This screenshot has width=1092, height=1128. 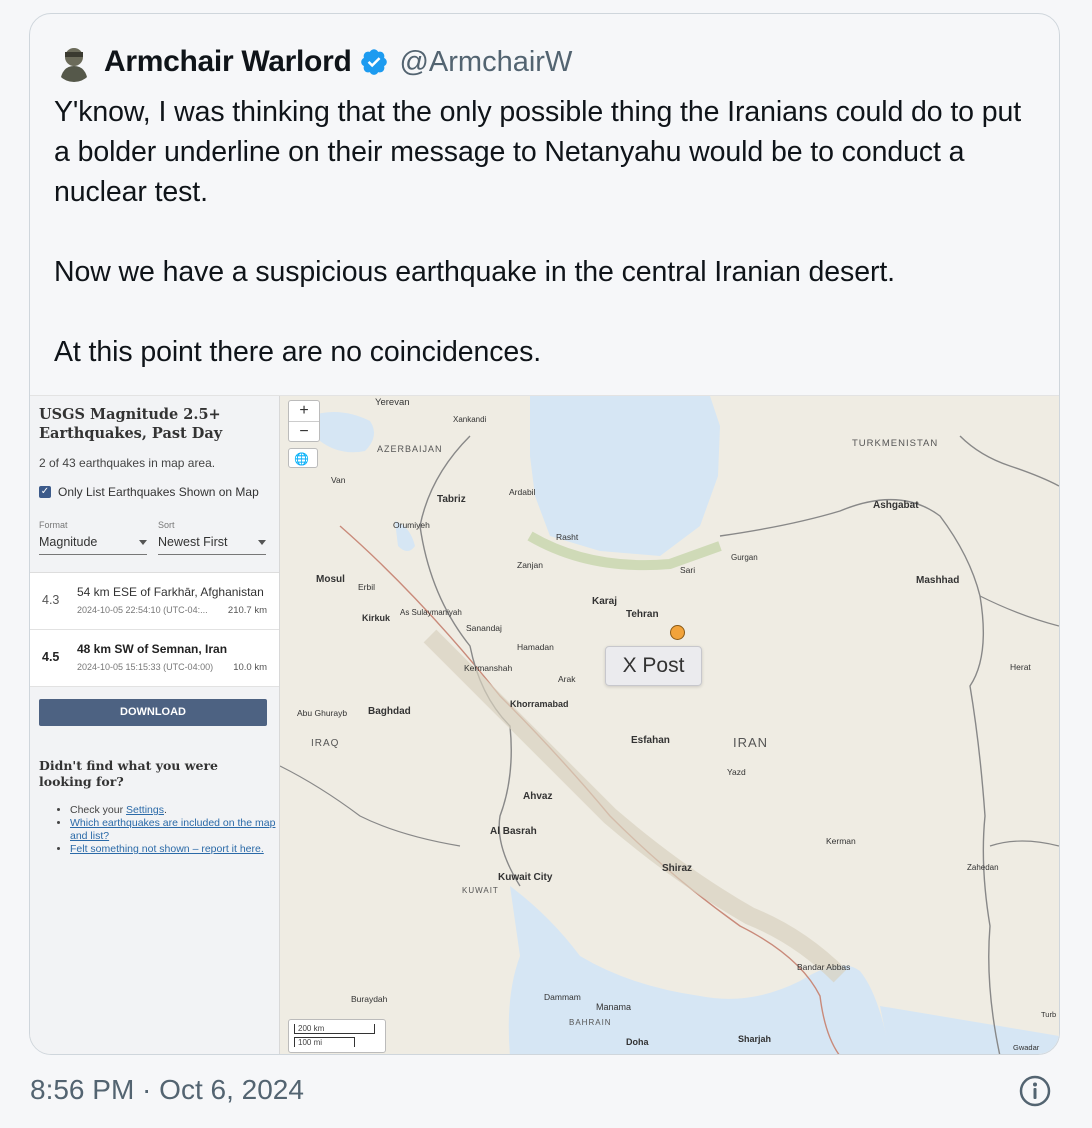 I want to click on author-name: Armchair Warlord, so click(x=228, y=62).